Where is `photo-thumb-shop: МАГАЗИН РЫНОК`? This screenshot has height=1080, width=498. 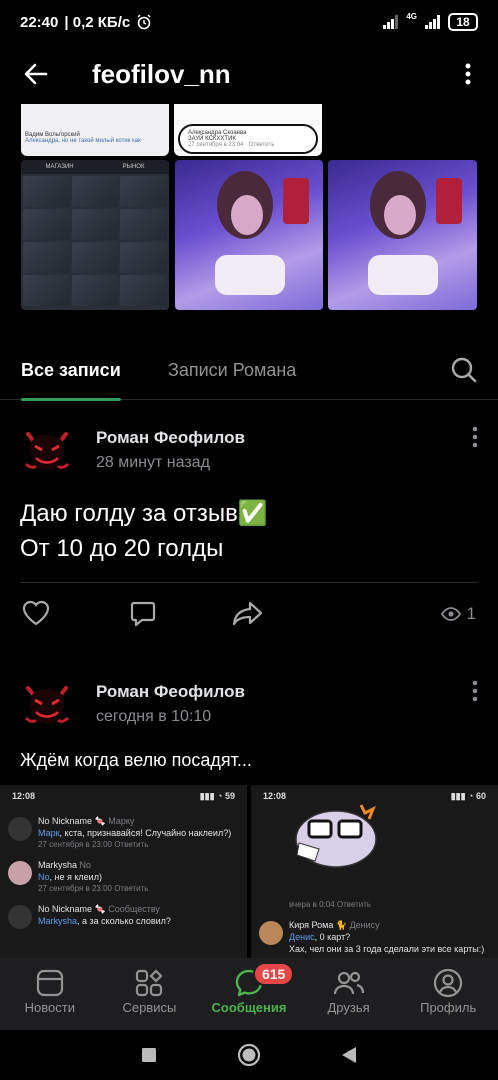
photo-thumb-shop: МАГАЗИН РЫНОК is located at coordinates (95, 235).